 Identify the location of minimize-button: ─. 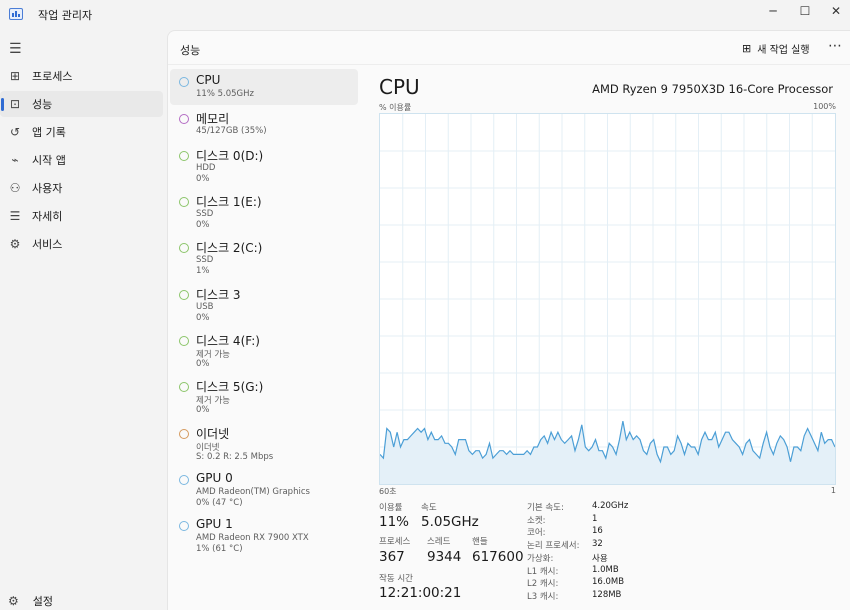
(773, 11).